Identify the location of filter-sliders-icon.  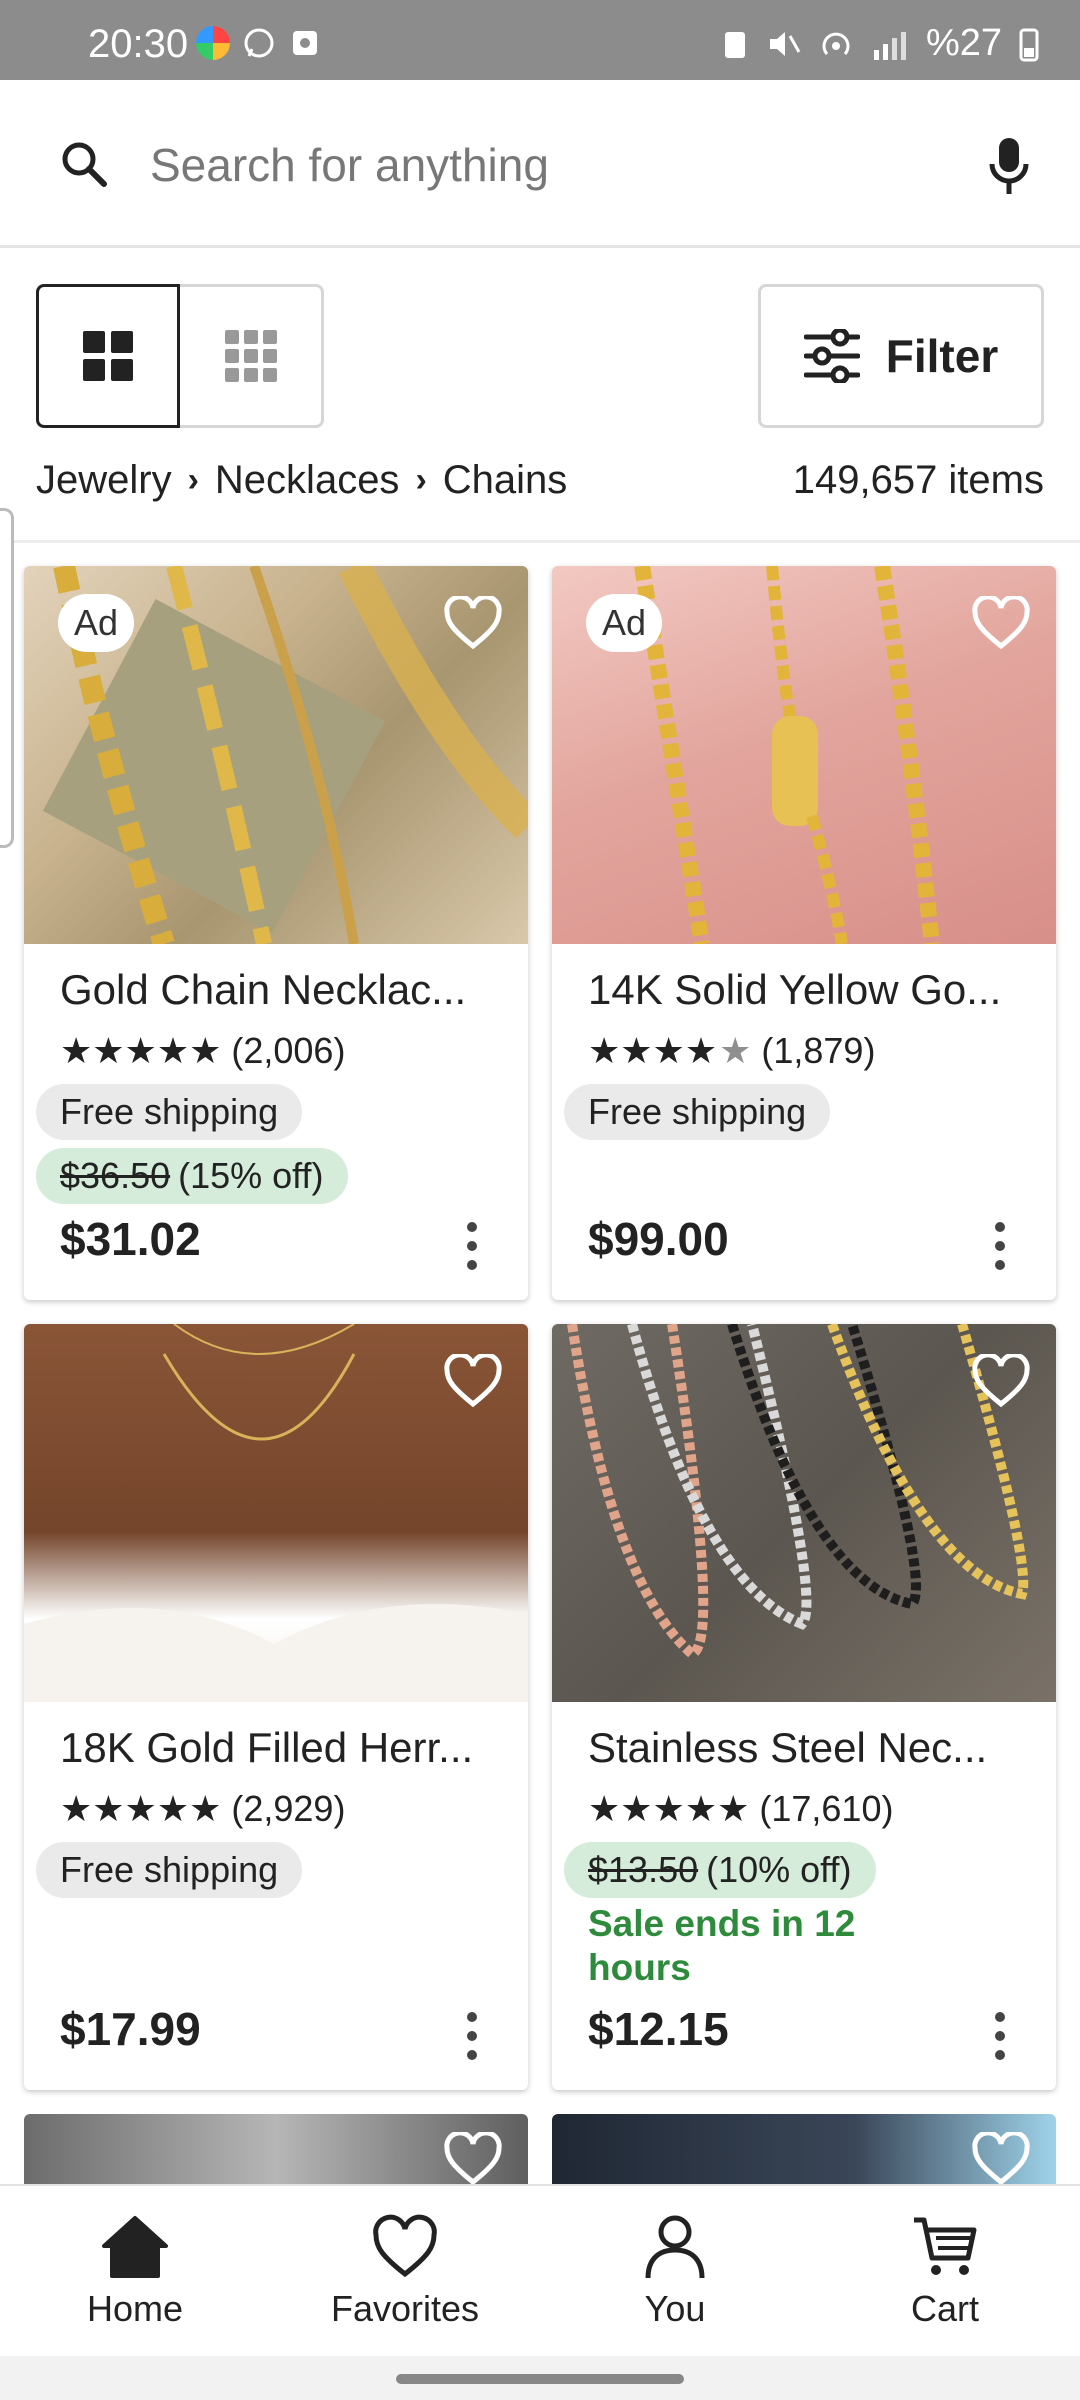
(831, 356).